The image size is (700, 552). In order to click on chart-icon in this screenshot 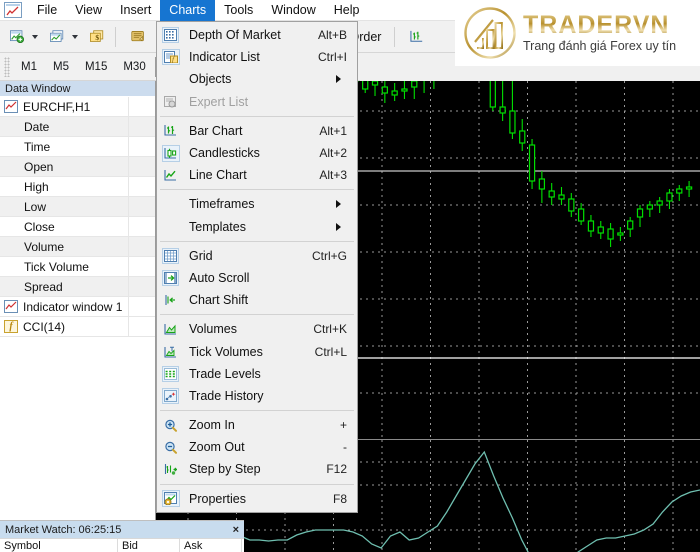, I will do `click(11, 306)`.